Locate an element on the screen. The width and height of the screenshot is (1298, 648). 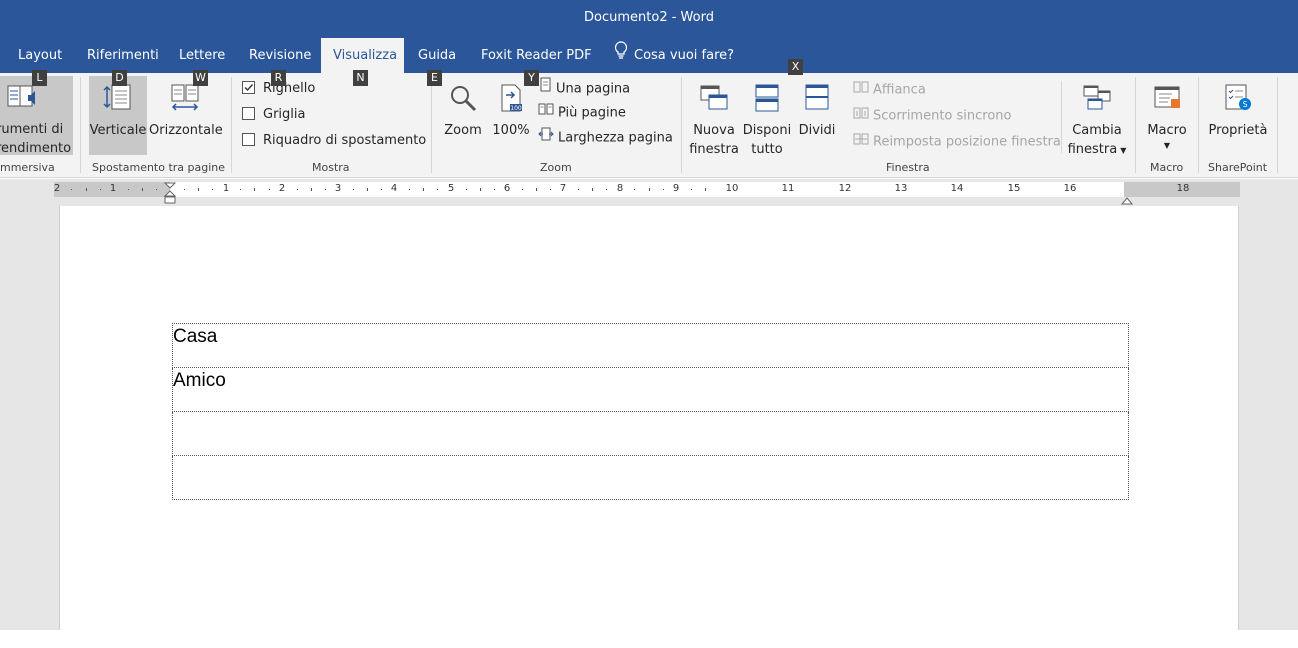
magnifier-icon is located at coordinates (463, 101).